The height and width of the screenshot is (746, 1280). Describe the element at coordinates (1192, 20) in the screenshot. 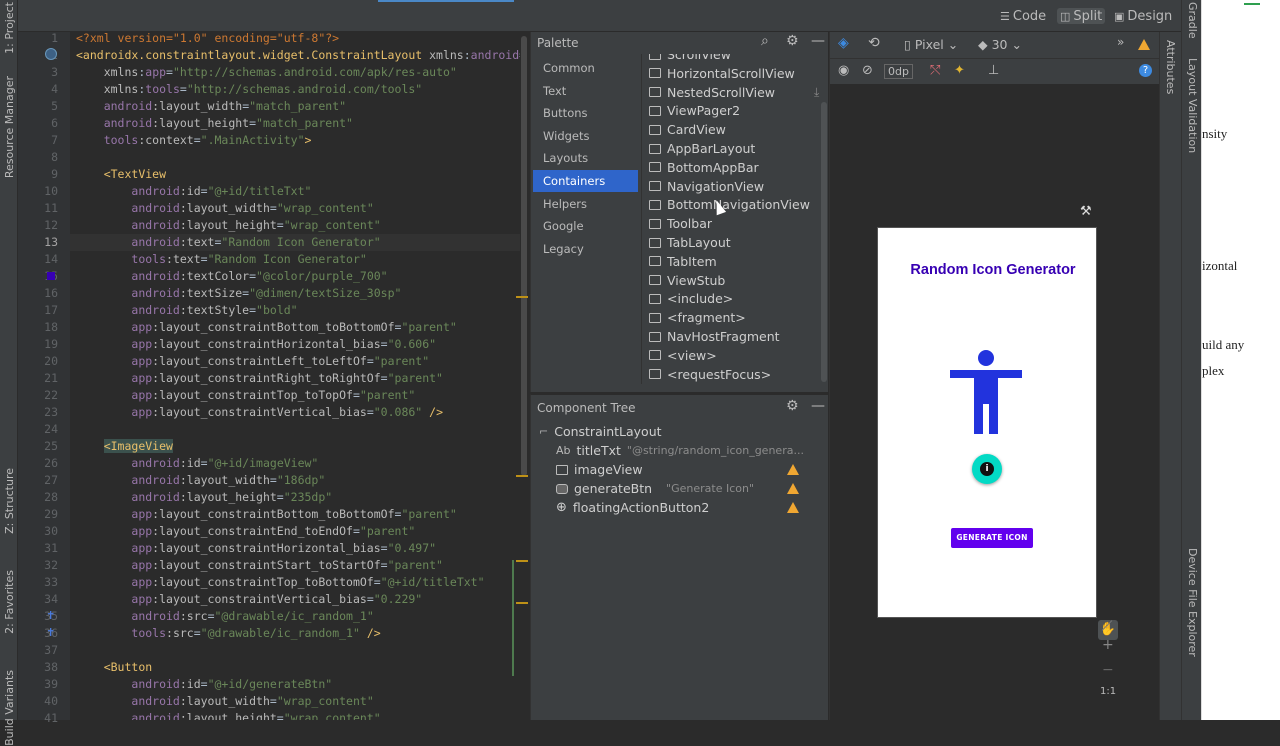

I see `gradle-tab: Gradle` at that location.